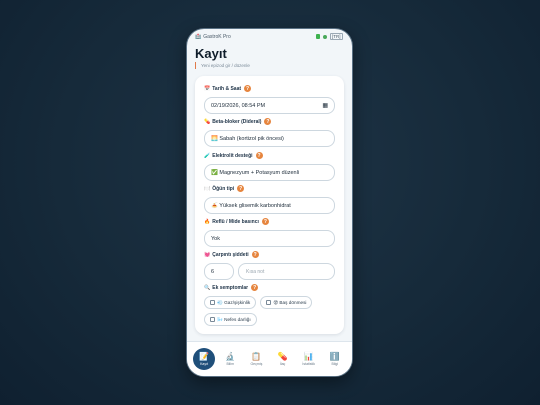 The height and width of the screenshot is (405, 540). What do you see at coordinates (230, 356) in the screenshot?
I see `microscope-icon: 🔬` at bounding box center [230, 356].